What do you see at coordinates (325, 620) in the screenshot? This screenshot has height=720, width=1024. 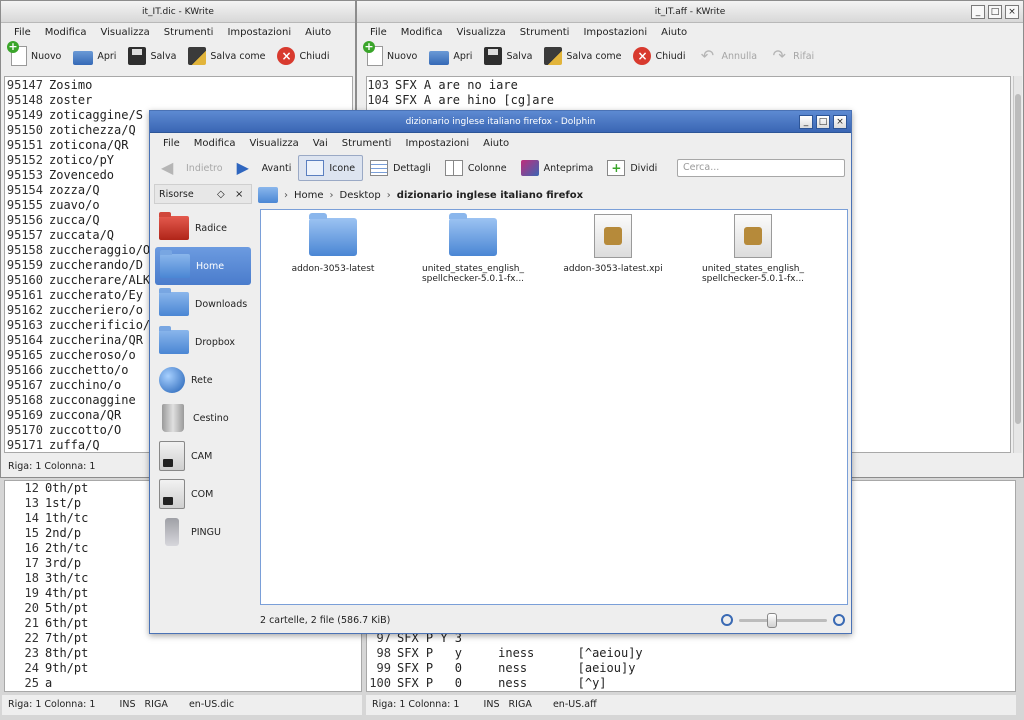 I see `status-text: 2 cartelle, 2 file (586.7 KiB)` at bounding box center [325, 620].